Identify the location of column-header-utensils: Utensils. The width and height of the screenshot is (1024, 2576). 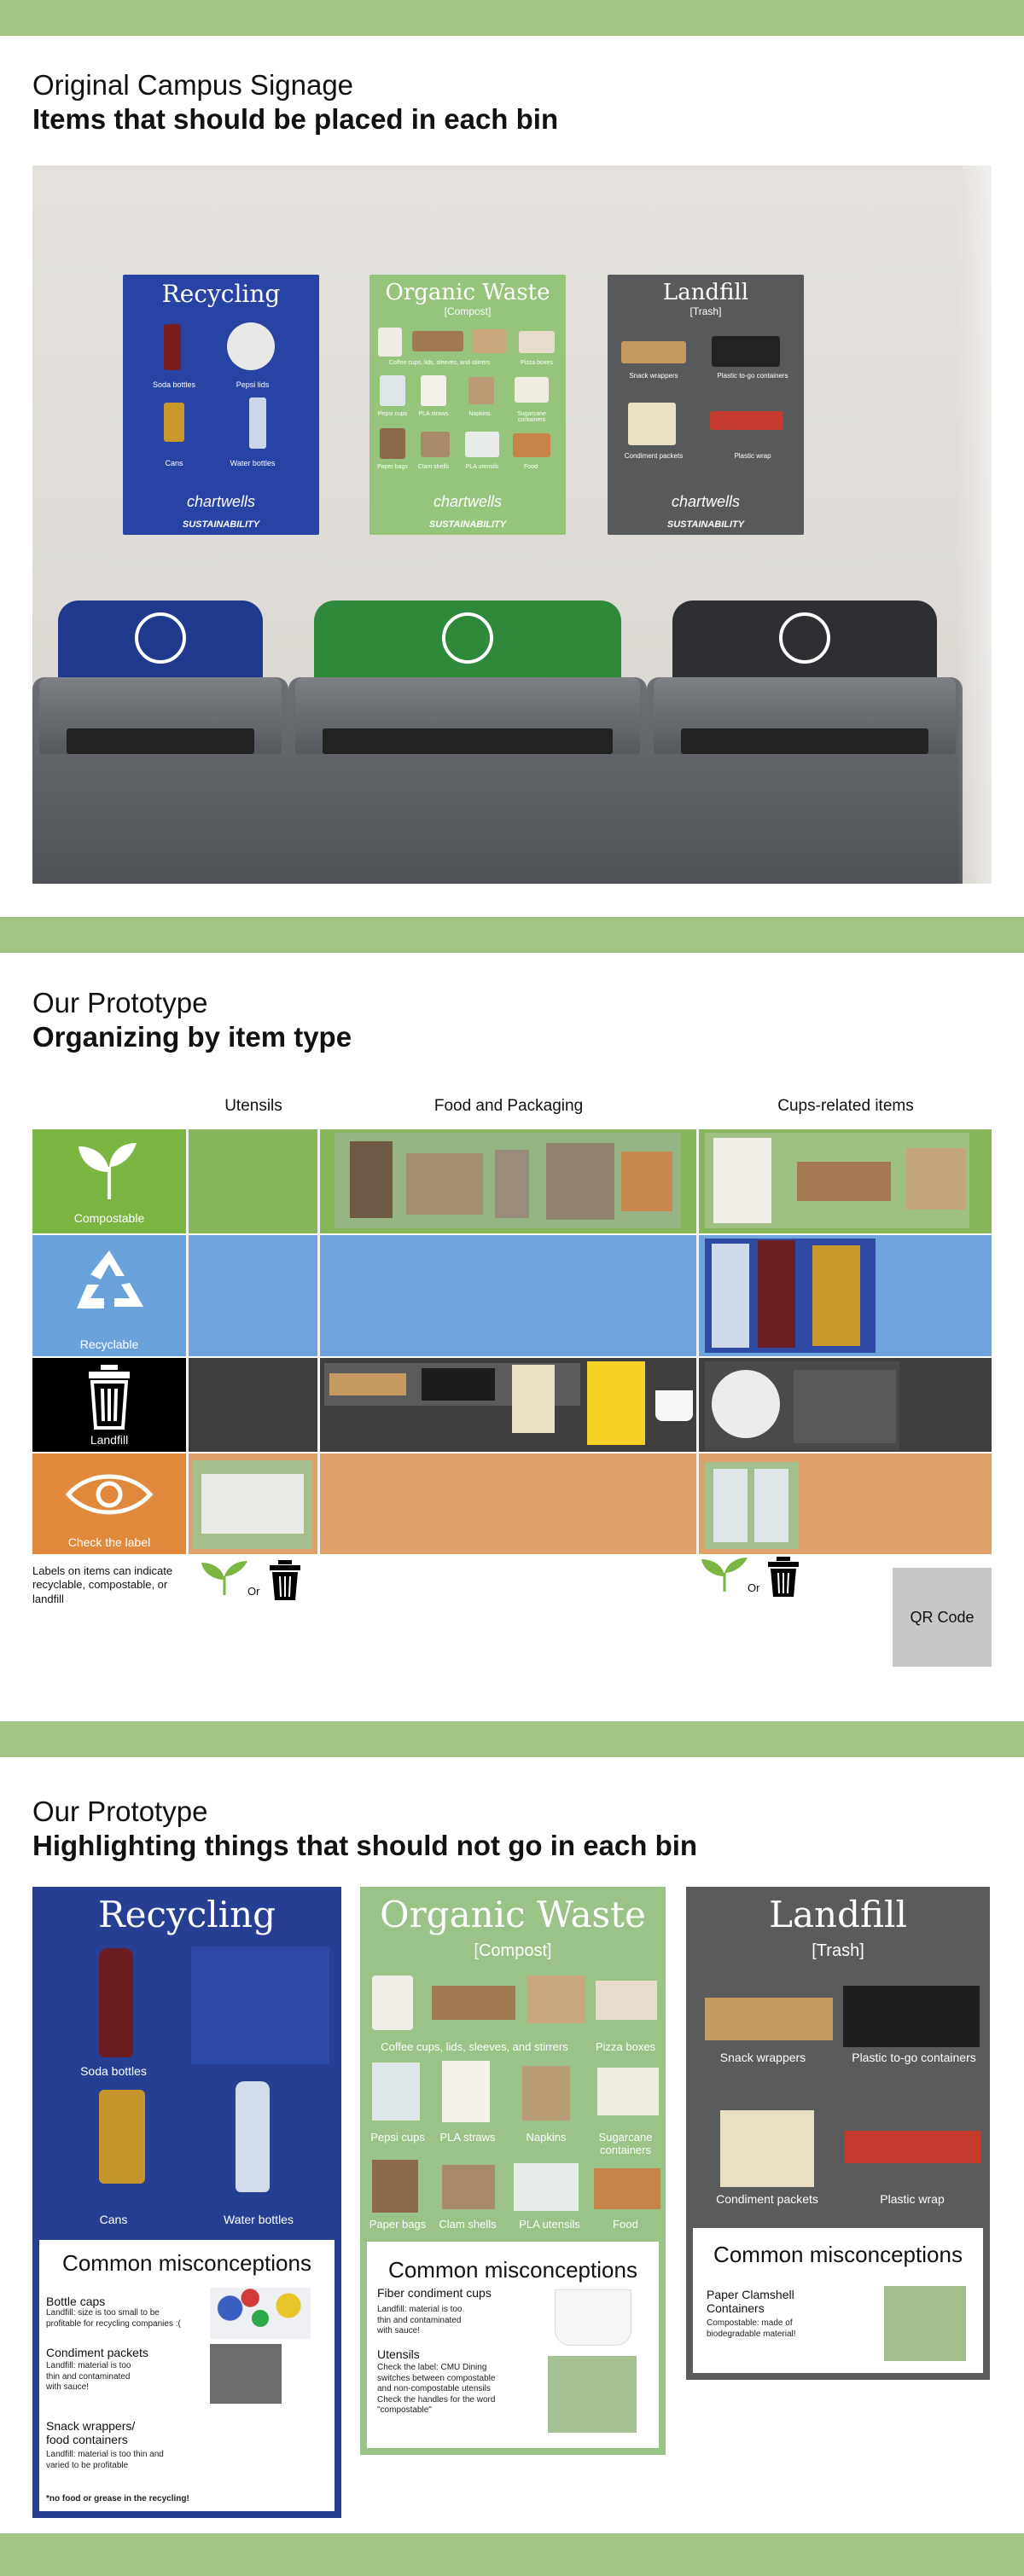
(253, 1106).